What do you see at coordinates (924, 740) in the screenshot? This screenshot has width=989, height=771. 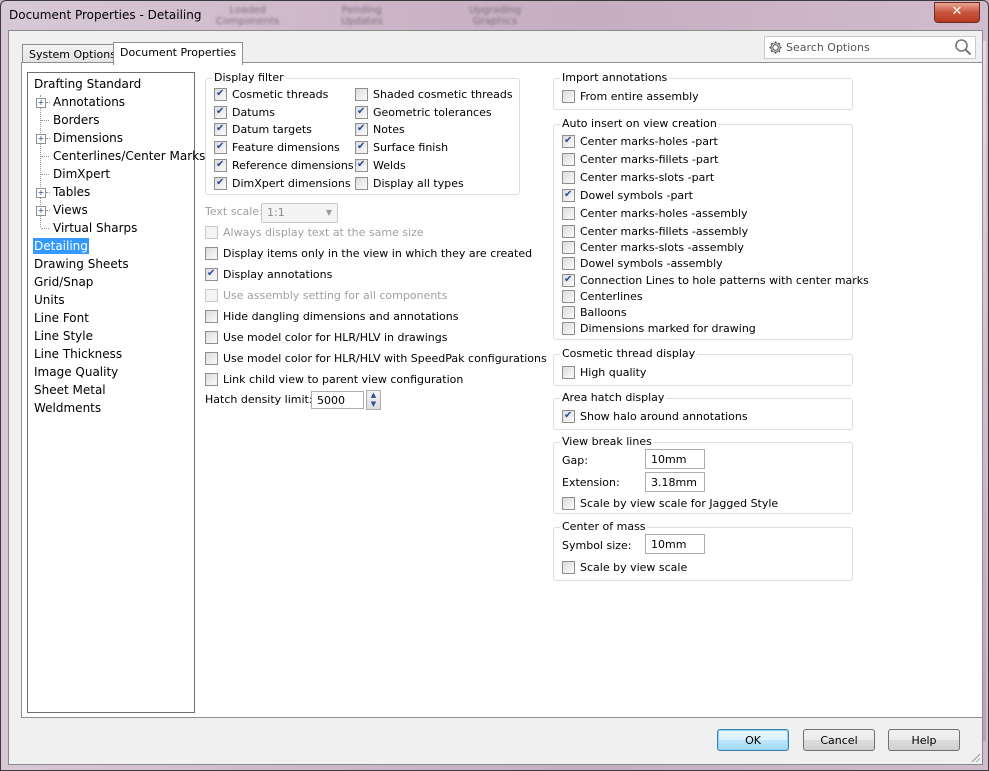 I see `help-button: Help` at bounding box center [924, 740].